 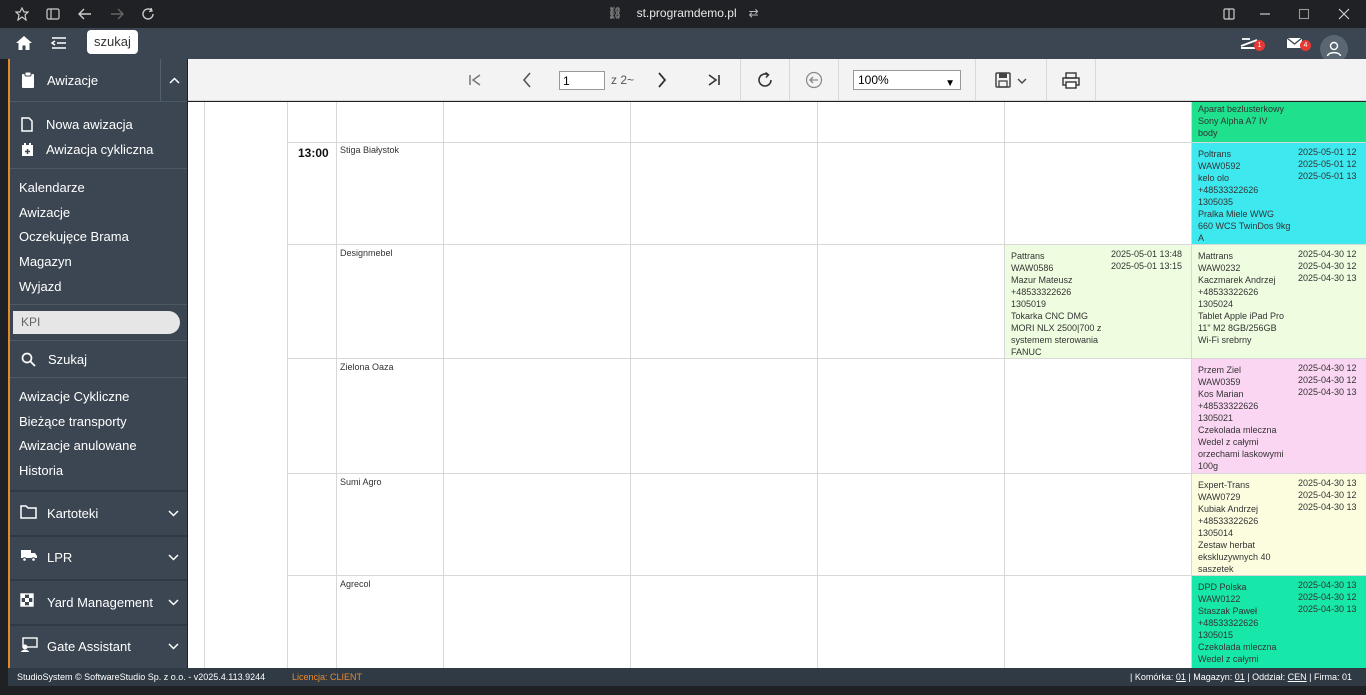 I want to click on sidebar-item-historia: Historia, so click(x=41, y=470).